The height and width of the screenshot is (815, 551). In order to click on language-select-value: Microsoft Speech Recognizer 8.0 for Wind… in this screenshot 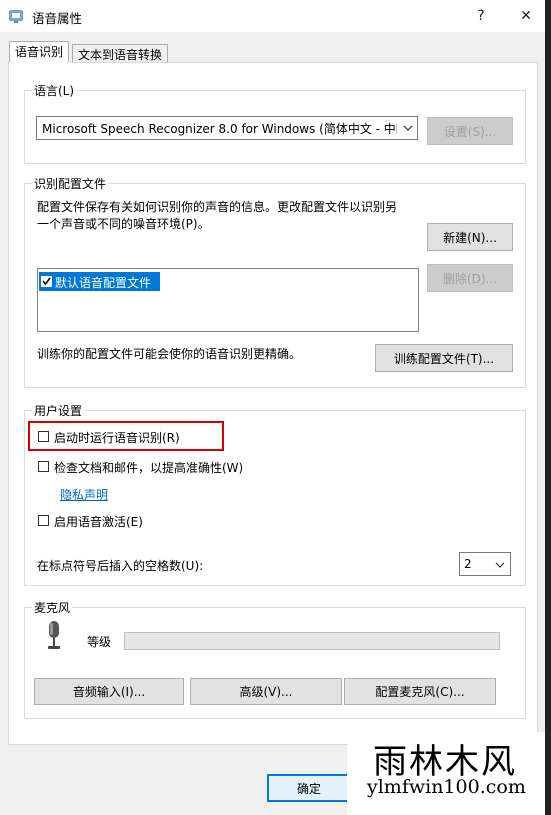, I will do `click(219, 128)`.